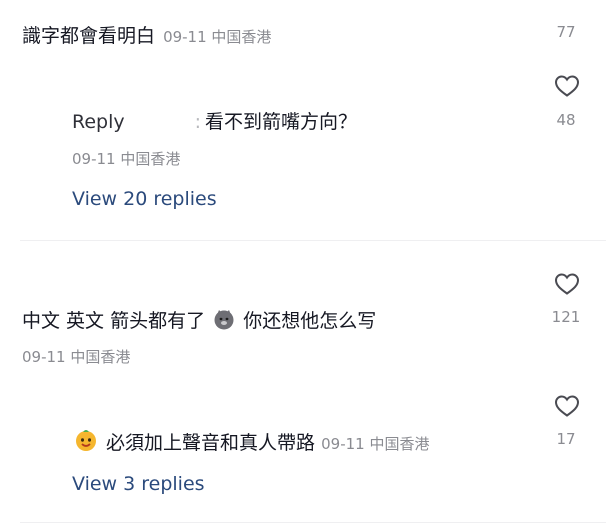  I want to click on reply-line-2: 必須加上聲音和真人帶路 09-11 中国香港, so click(250, 441).